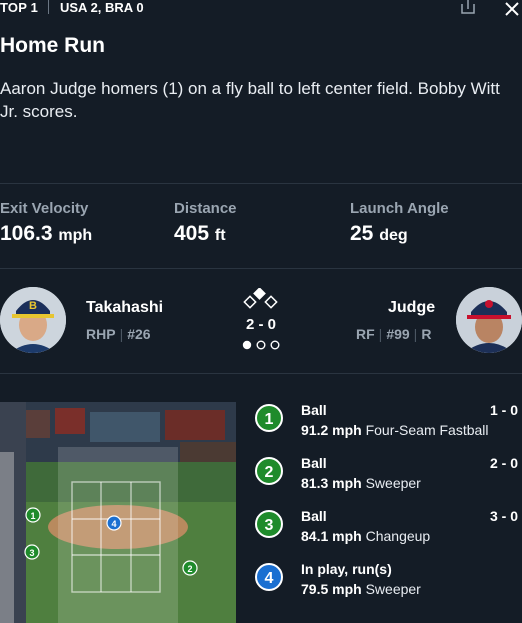  Describe the element at coordinates (52, 45) in the screenshot. I see `play-title: Home Run` at that location.